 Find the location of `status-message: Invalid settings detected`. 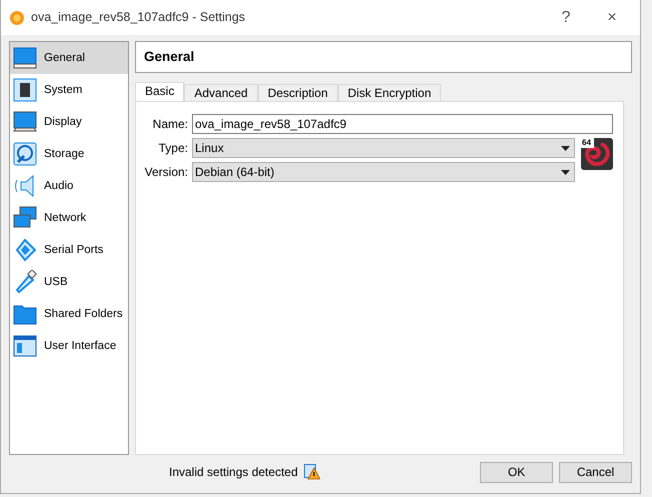

status-message: Invalid settings detected is located at coordinates (233, 473).